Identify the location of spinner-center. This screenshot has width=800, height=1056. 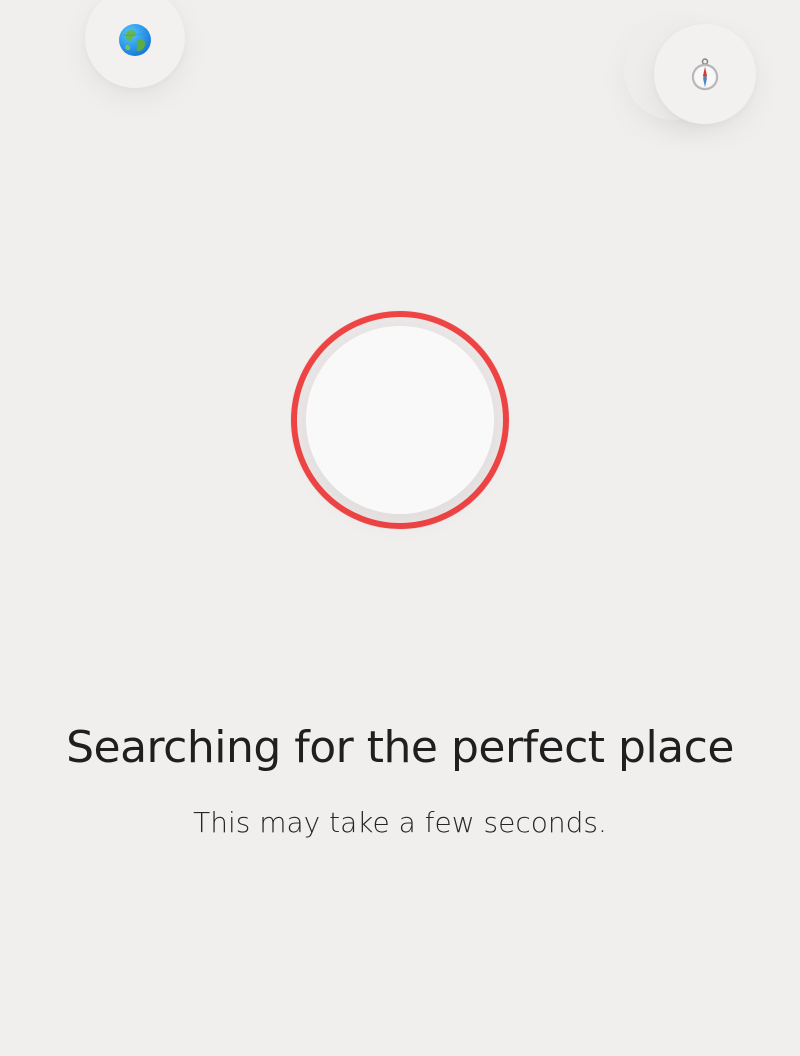
(400, 420).